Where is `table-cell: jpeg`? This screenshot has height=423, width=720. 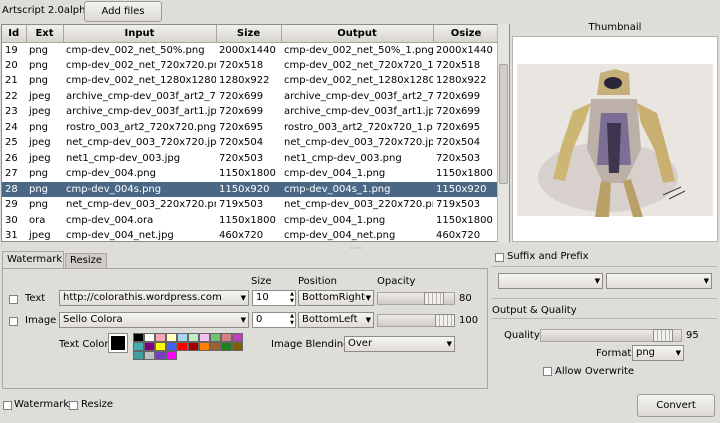 table-cell: jpeg is located at coordinates (40, 143).